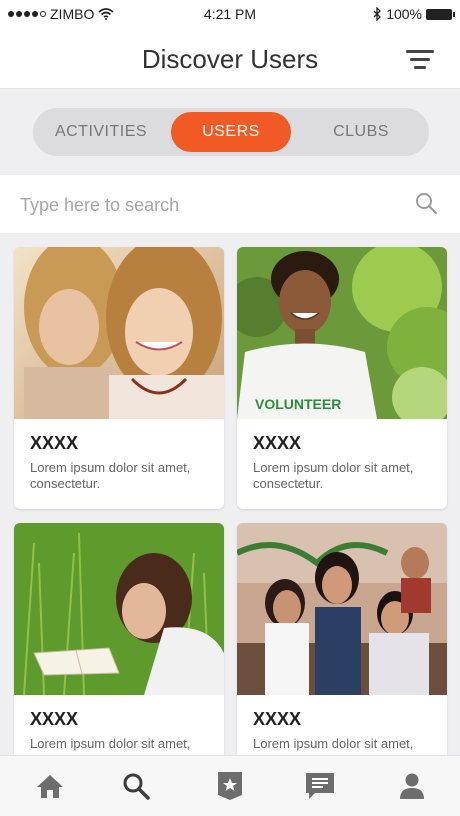  I want to click on filter-button, so click(420, 61).